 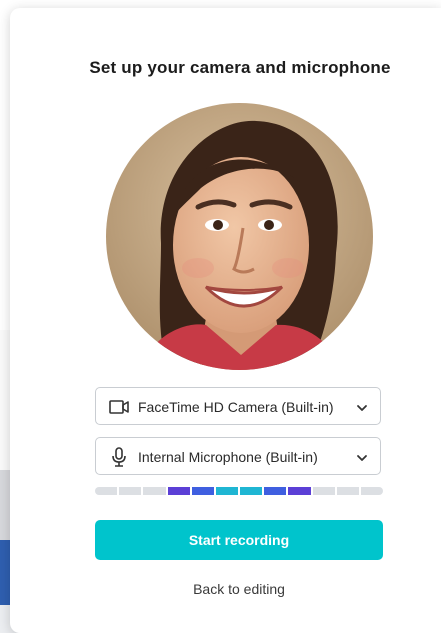 I want to click on camera-select-value: FaceTime HD Camera (Built-in), so click(x=236, y=407).